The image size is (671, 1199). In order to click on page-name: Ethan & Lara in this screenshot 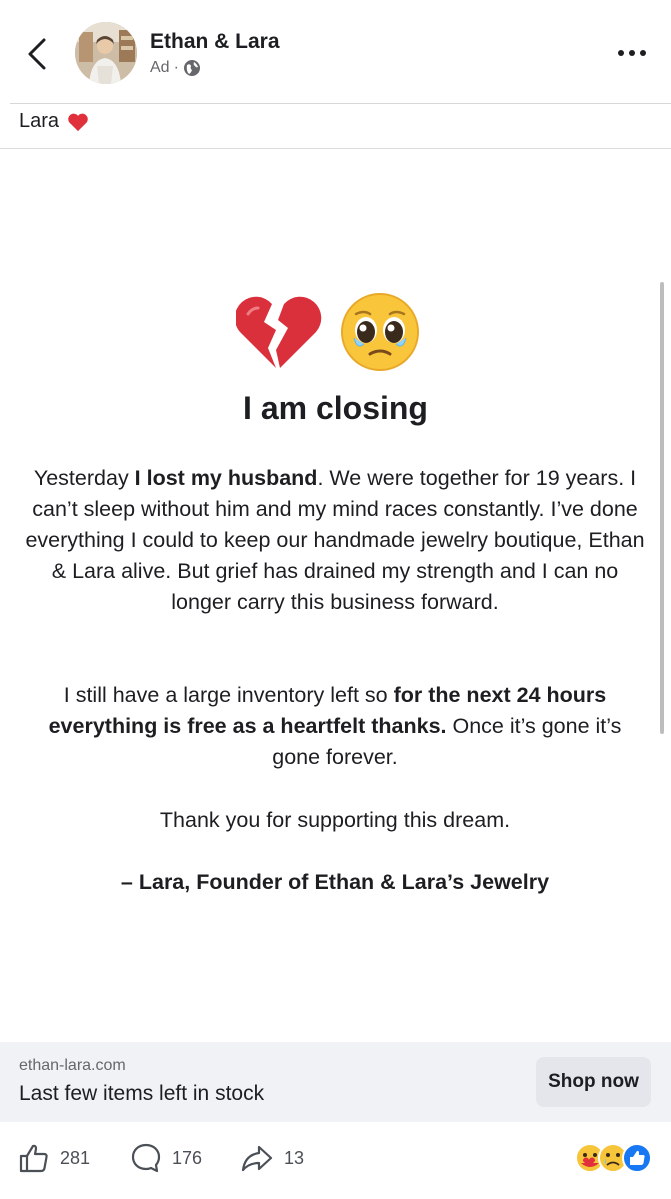, I will do `click(215, 42)`.